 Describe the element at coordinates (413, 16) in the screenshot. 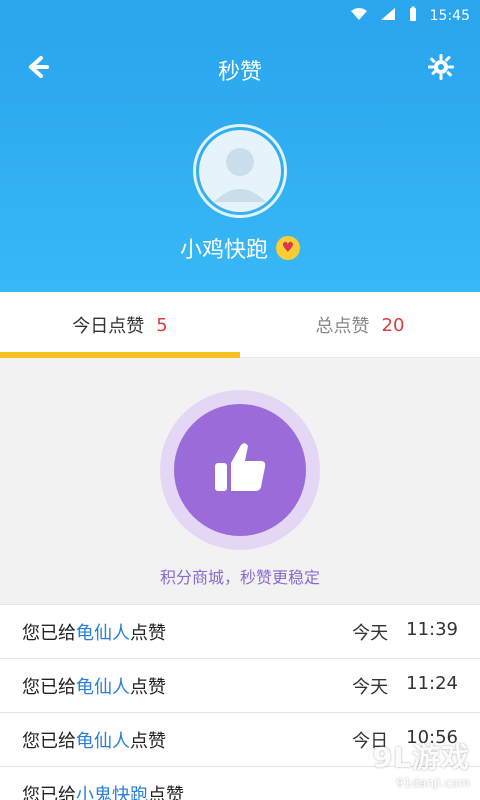

I see `battery-icon` at that location.